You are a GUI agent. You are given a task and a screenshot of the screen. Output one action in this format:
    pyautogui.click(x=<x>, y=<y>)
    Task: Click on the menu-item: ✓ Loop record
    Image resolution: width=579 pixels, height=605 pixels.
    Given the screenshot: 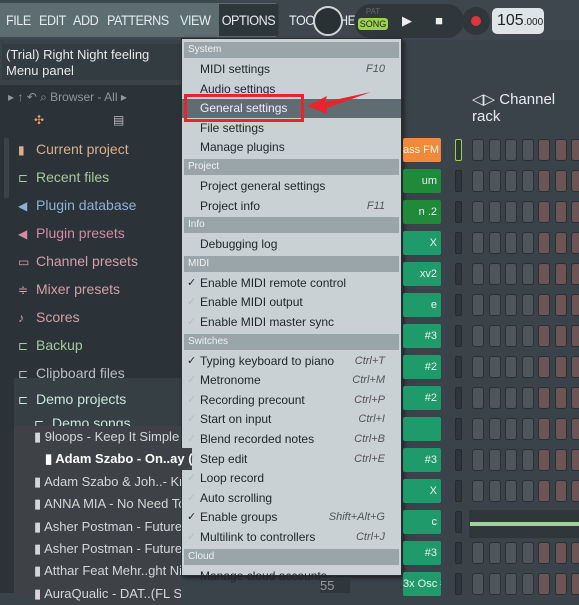 What is the action you would take?
    pyautogui.click(x=291, y=478)
    